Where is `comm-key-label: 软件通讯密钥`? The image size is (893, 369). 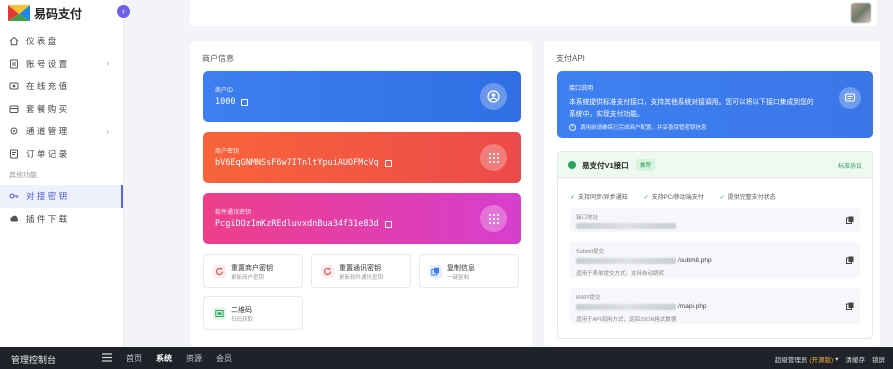 comm-key-label: 软件通讯密钥 is located at coordinates (233, 213).